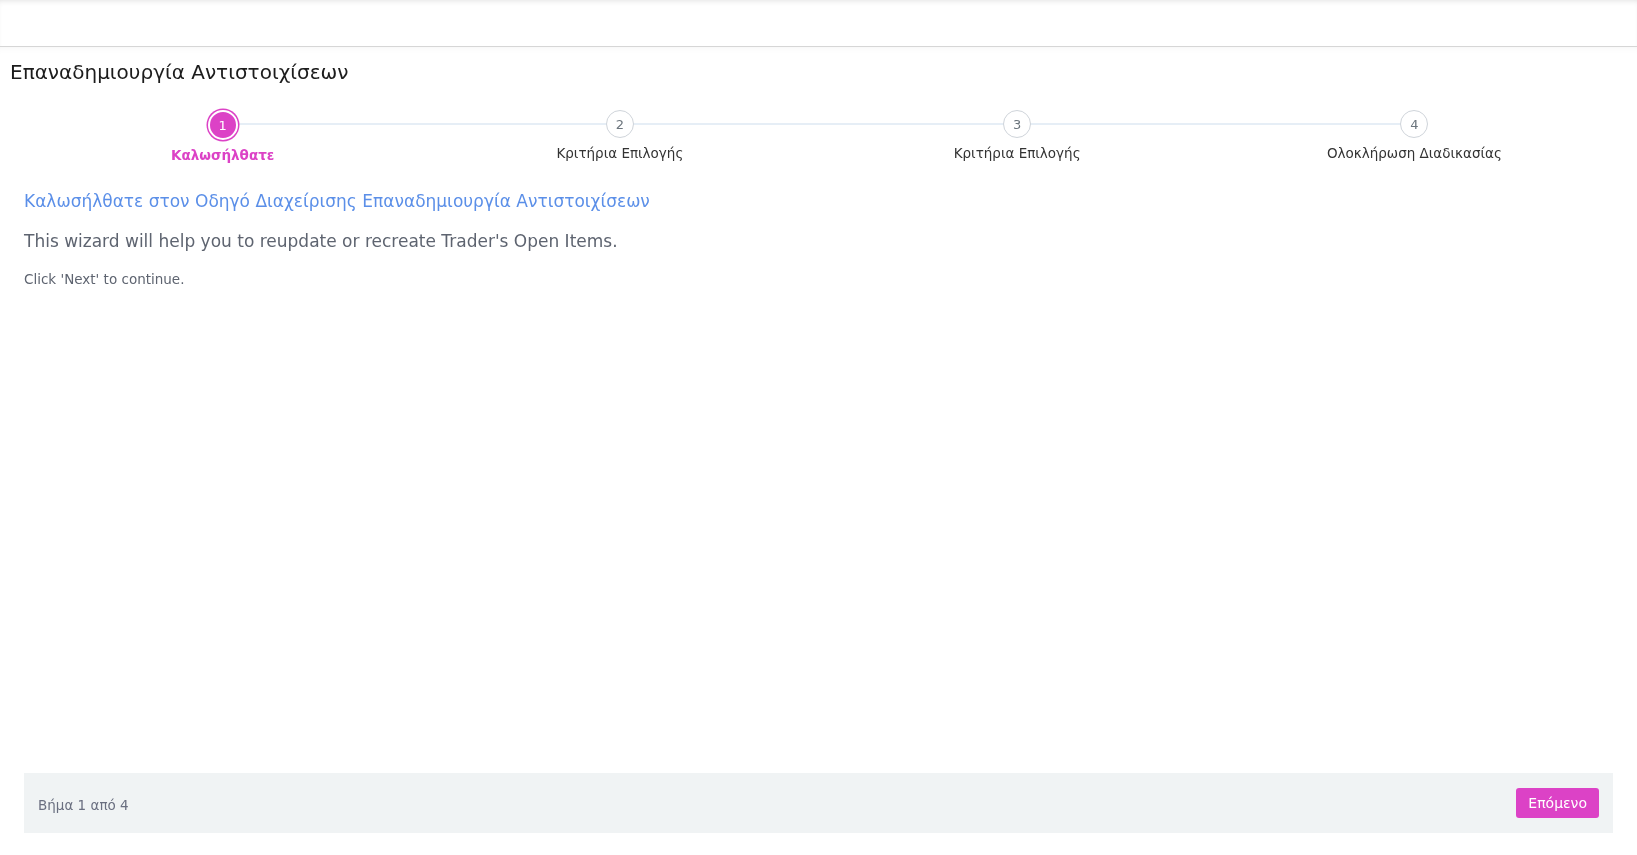 The width and height of the screenshot is (1637, 855). What do you see at coordinates (1414, 153) in the screenshot?
I see `step-label: Ολοκλήρωση Διαδικασίας` at bounding box center [1414, 153].